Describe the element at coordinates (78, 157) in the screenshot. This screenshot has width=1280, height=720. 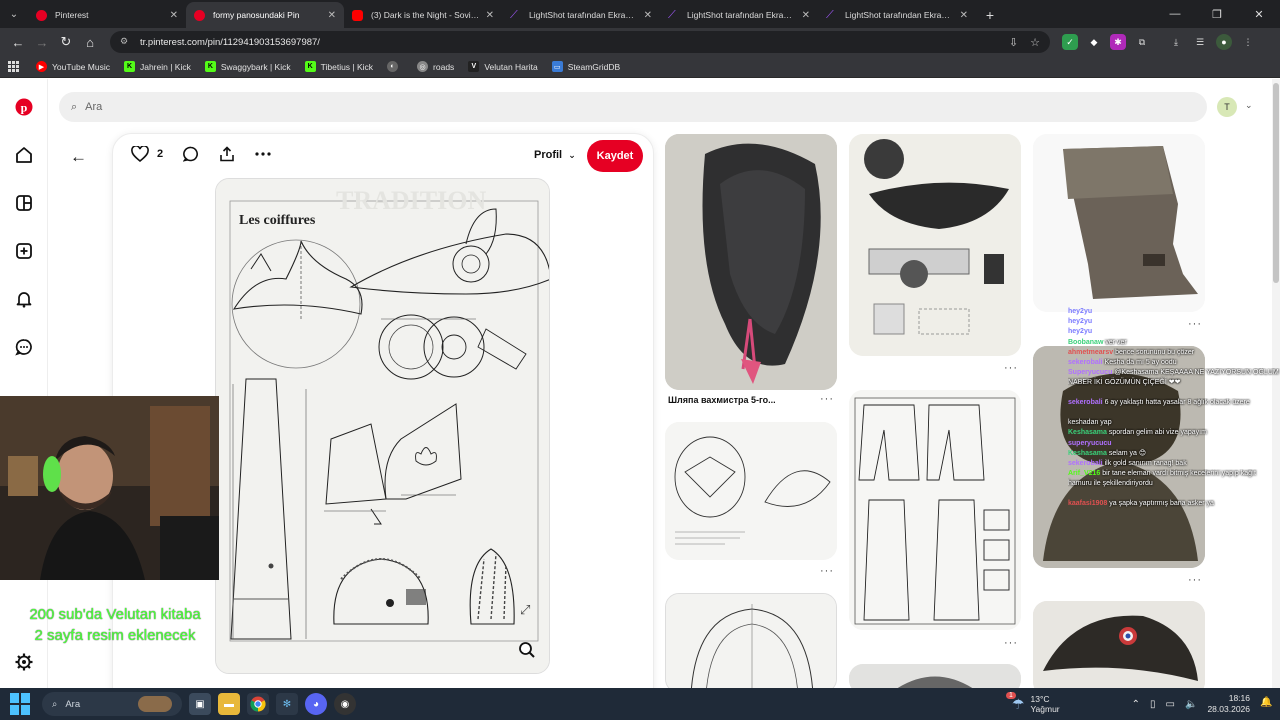
I see `back-arrow-icon: ←` at that location.